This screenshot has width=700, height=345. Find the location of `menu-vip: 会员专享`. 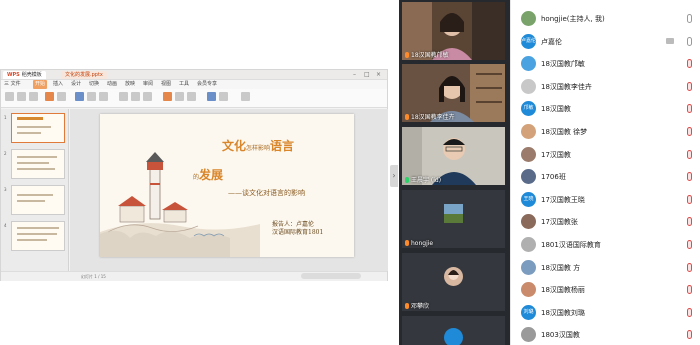

menu-vip: 会员专享 is located at coordinates (207, 84).